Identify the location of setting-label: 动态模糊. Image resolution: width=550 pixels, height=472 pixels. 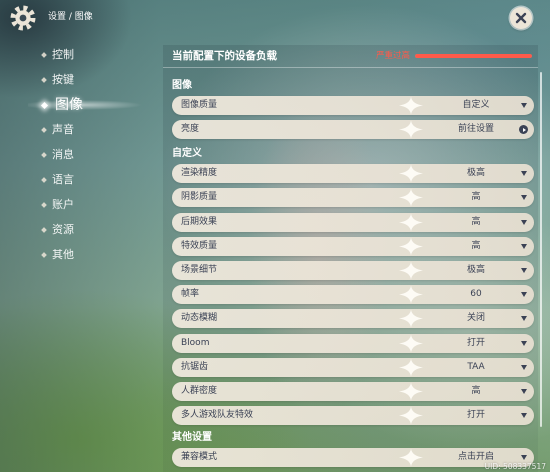
(199, 318).